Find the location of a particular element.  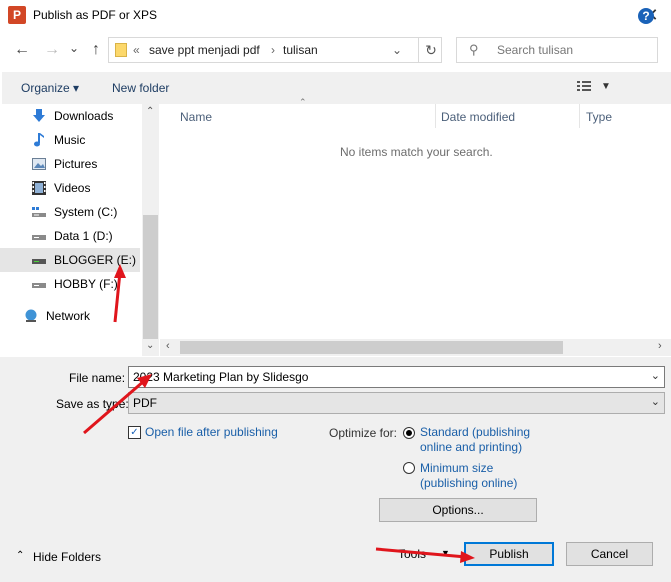

annotation-arrow-filename is located at coordinates (117, 404).